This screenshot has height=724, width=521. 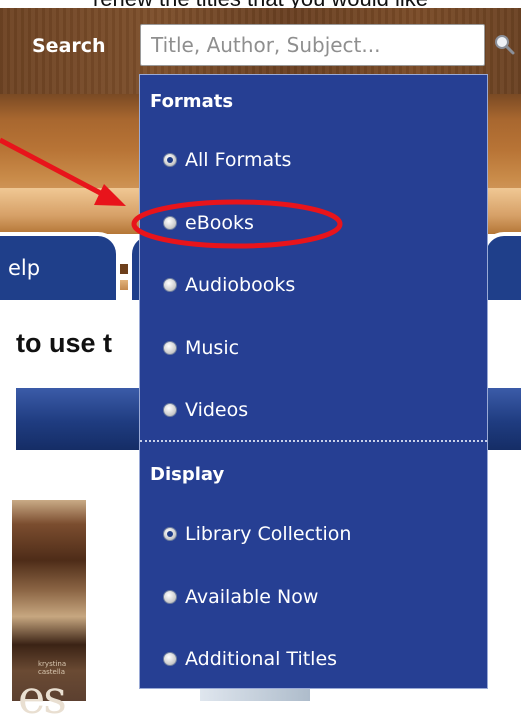 I want to click on format-option-music: Music, so click(x=201, y=348).